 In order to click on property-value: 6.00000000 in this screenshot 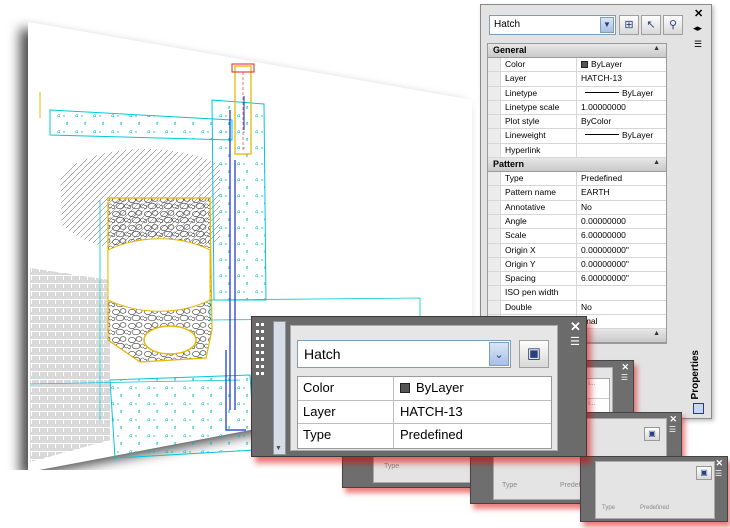, I will do `click(622, 235)`.